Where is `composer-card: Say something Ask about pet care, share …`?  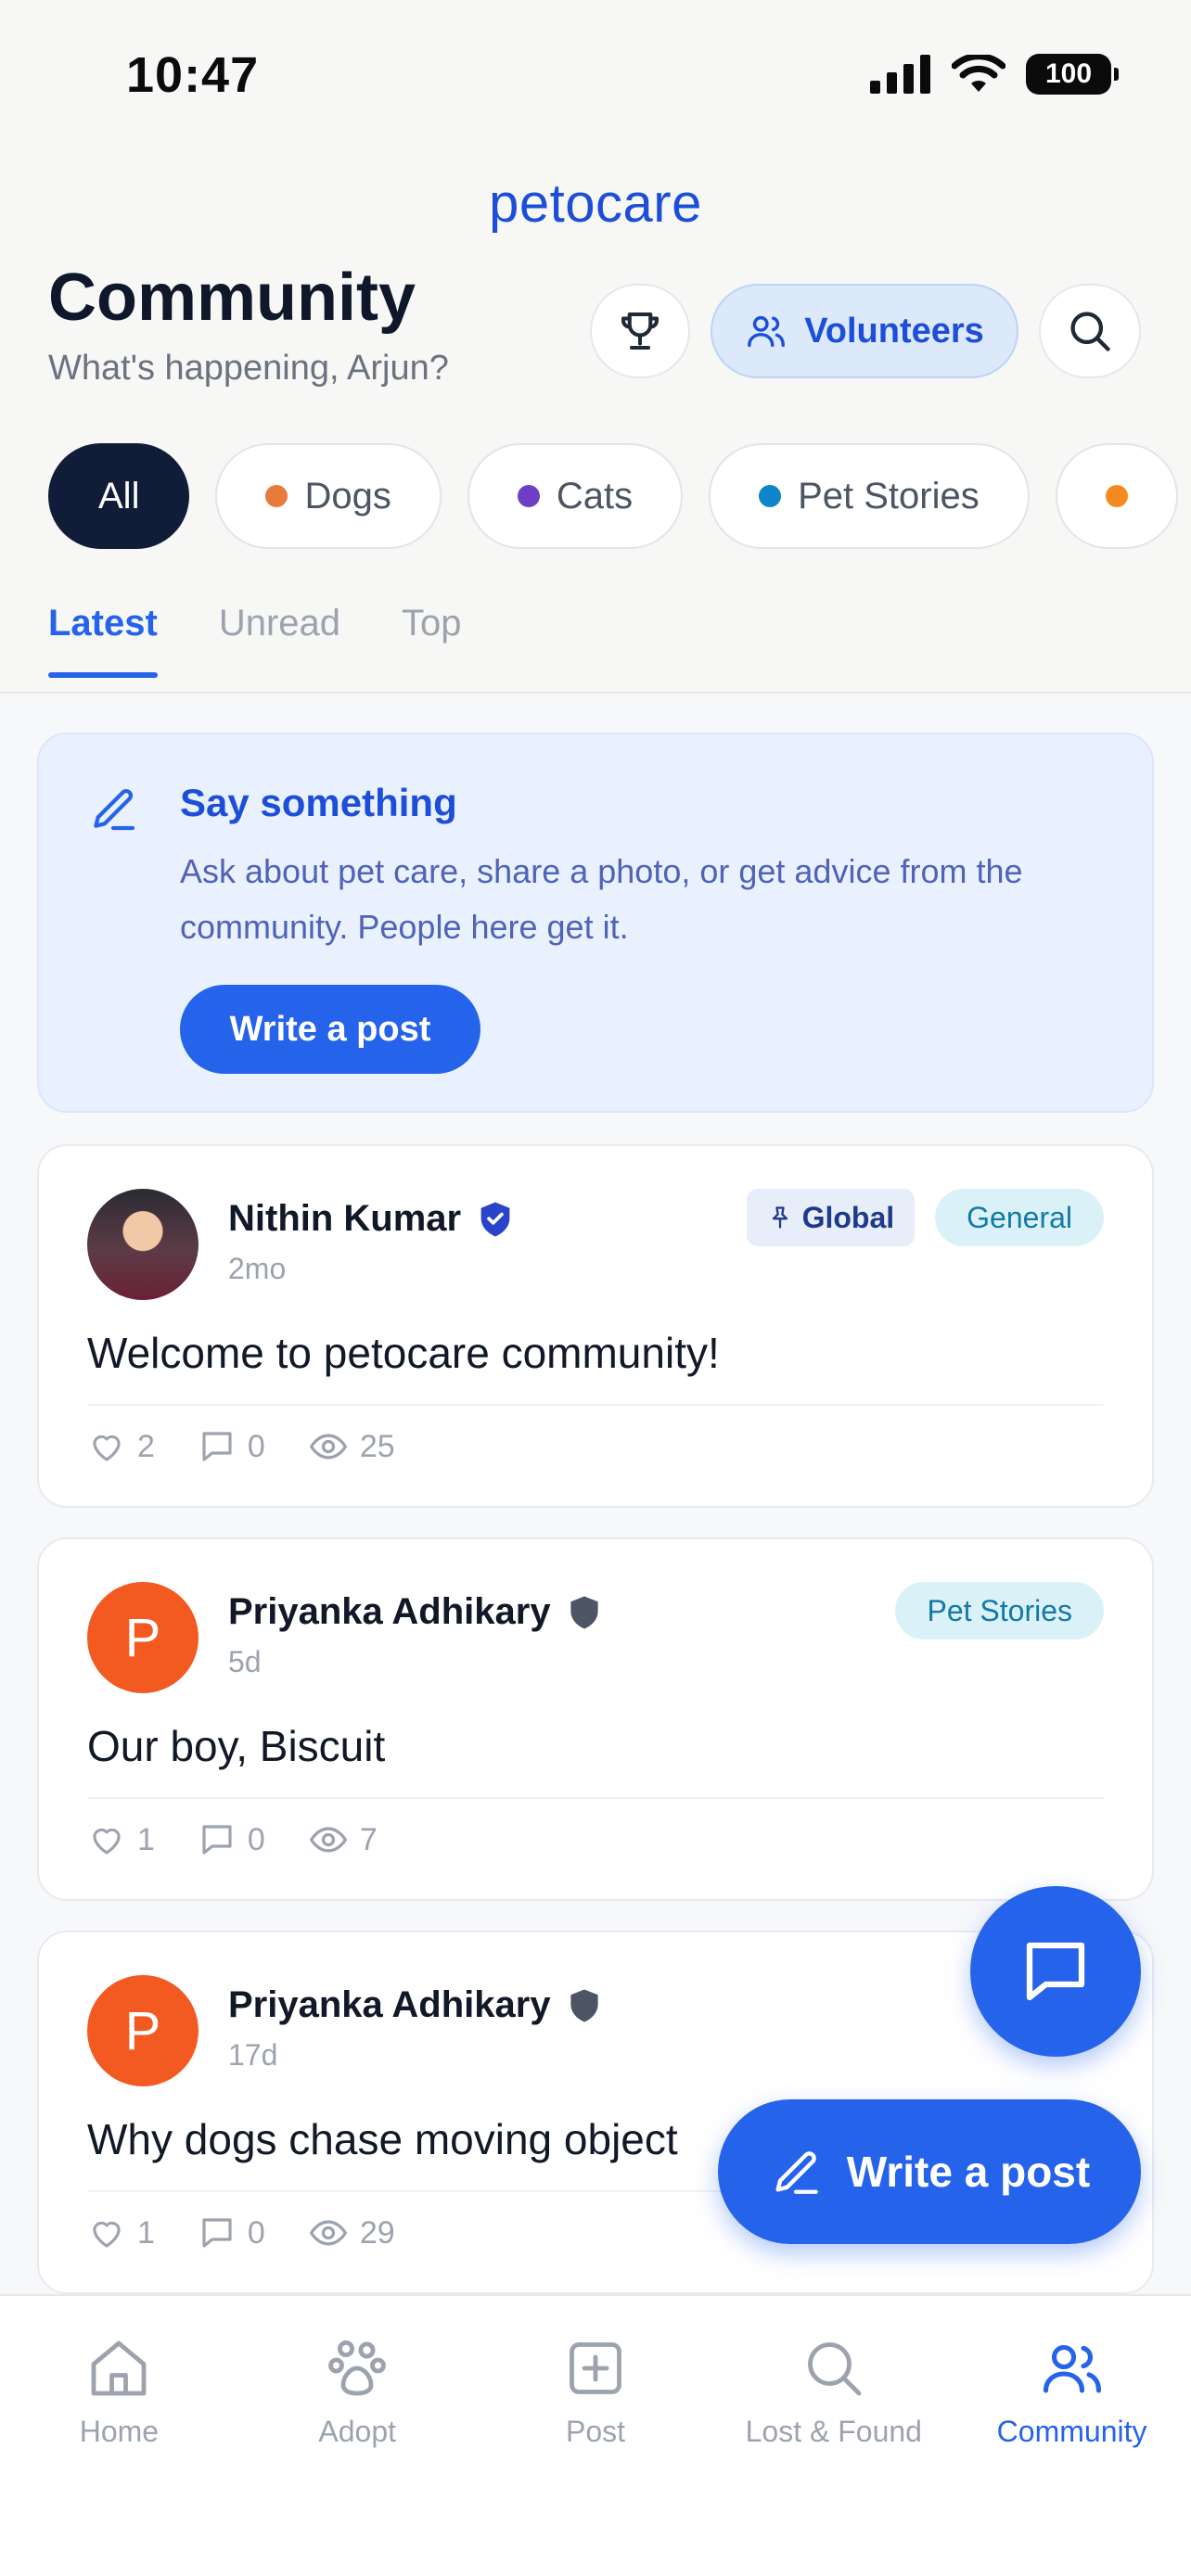 composer-card: Say something Ask about pet care, share … is located at coordinates (595, 923).